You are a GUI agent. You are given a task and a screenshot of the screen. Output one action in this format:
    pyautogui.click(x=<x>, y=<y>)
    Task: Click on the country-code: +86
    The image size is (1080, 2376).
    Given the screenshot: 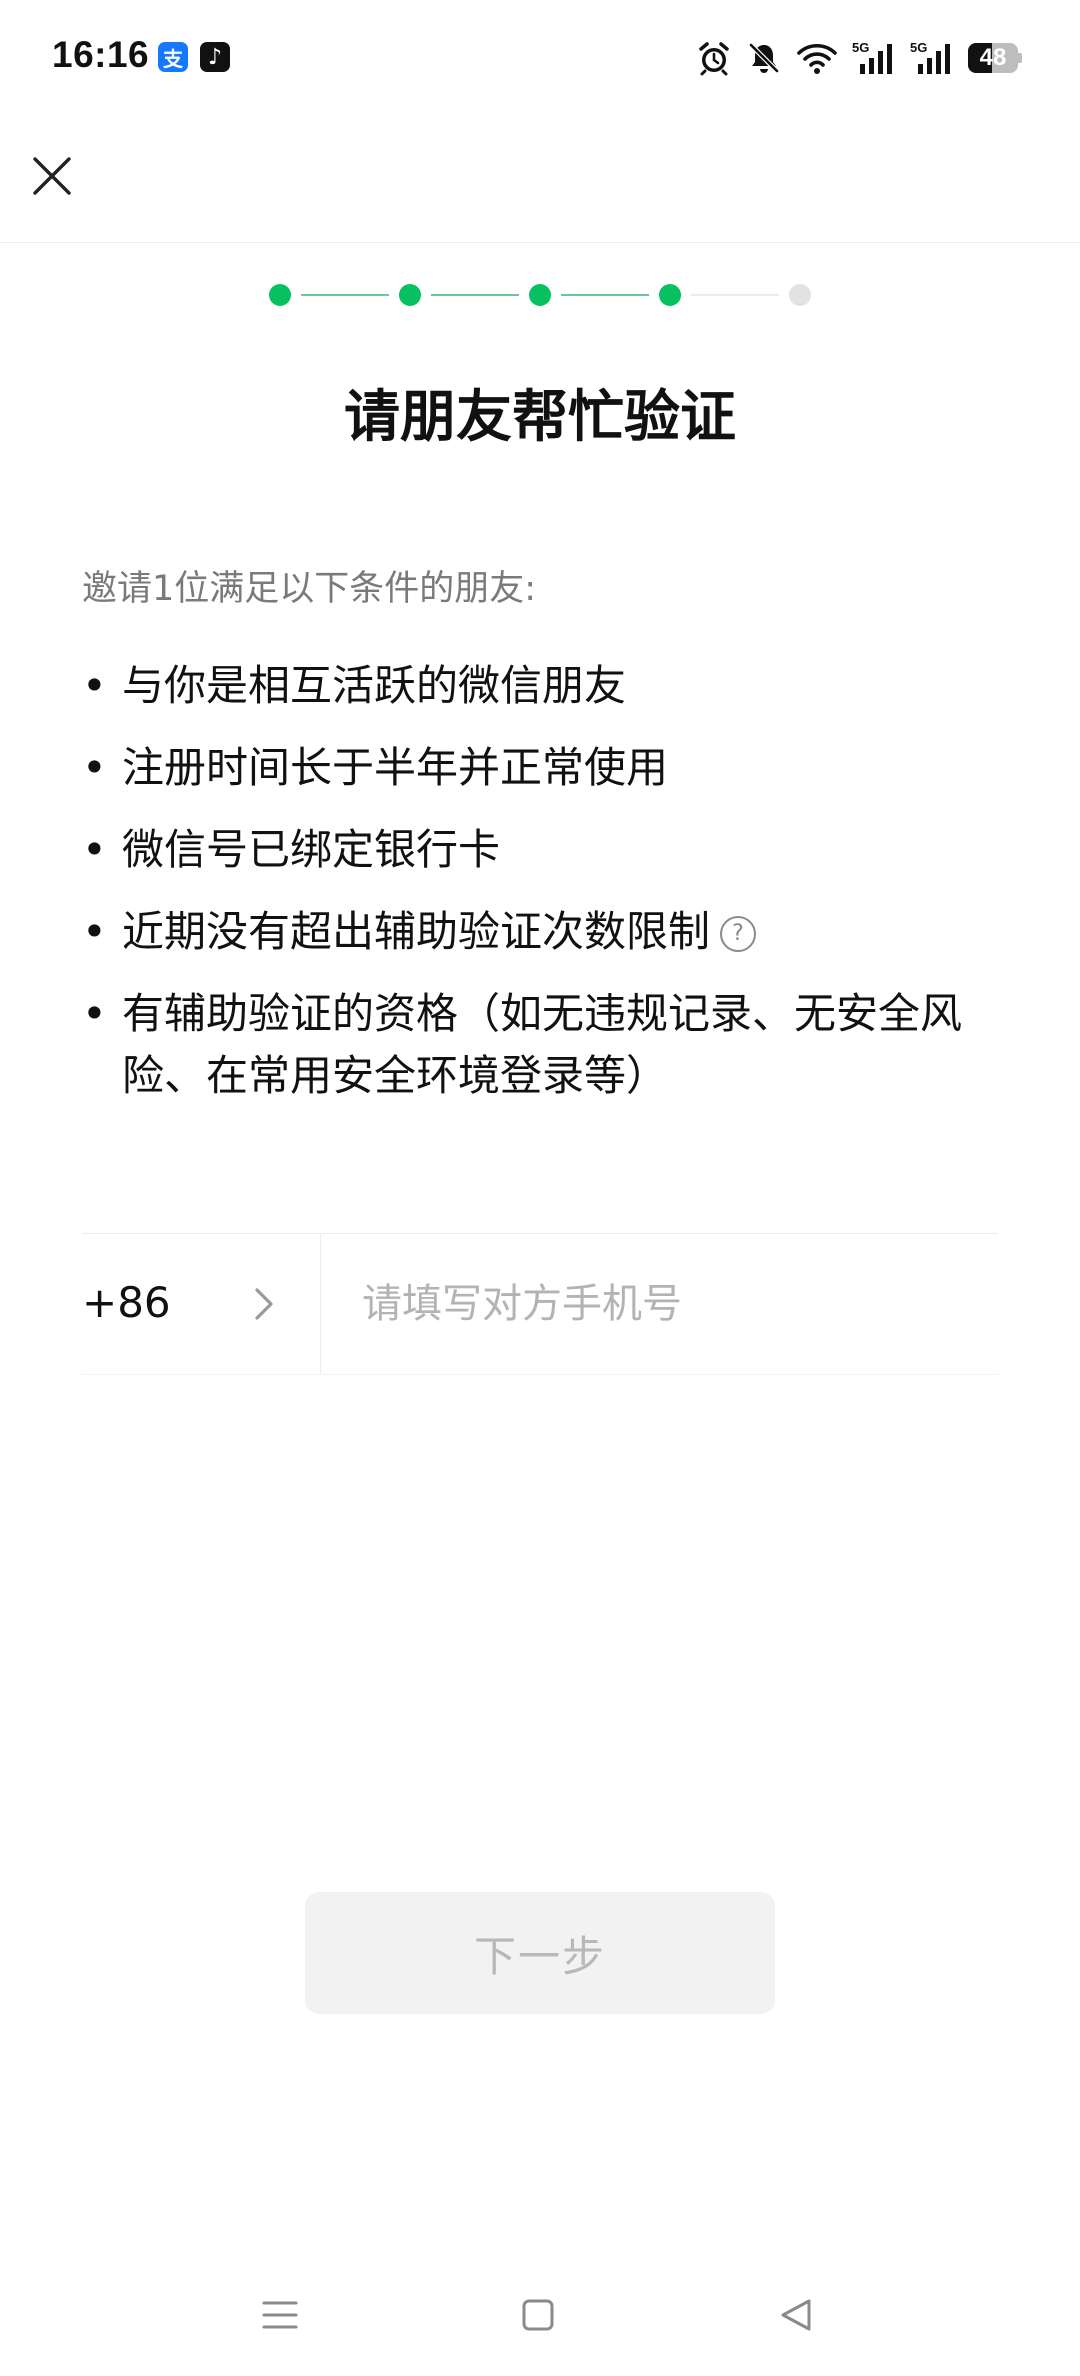 What is the action you would take?
    pyautogui.click(x=126, y=1302)
    